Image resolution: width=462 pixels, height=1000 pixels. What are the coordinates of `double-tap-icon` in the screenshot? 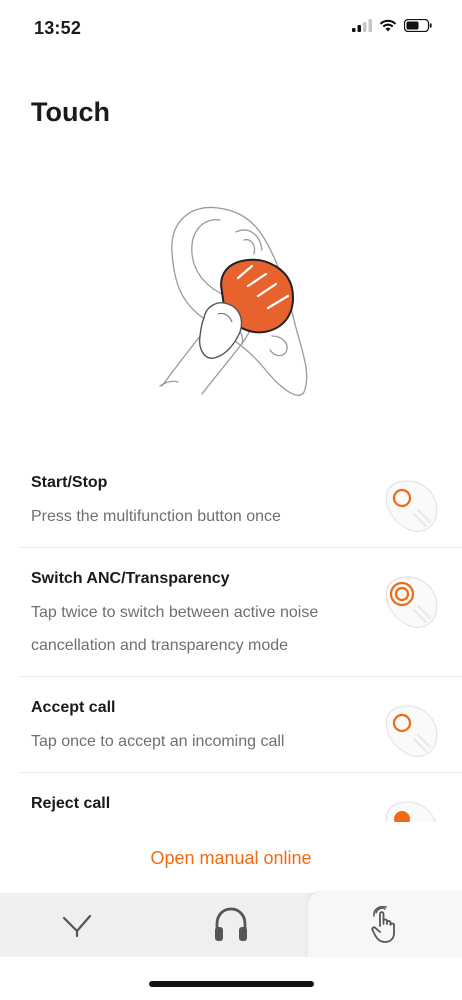 It's located at (410, 602).